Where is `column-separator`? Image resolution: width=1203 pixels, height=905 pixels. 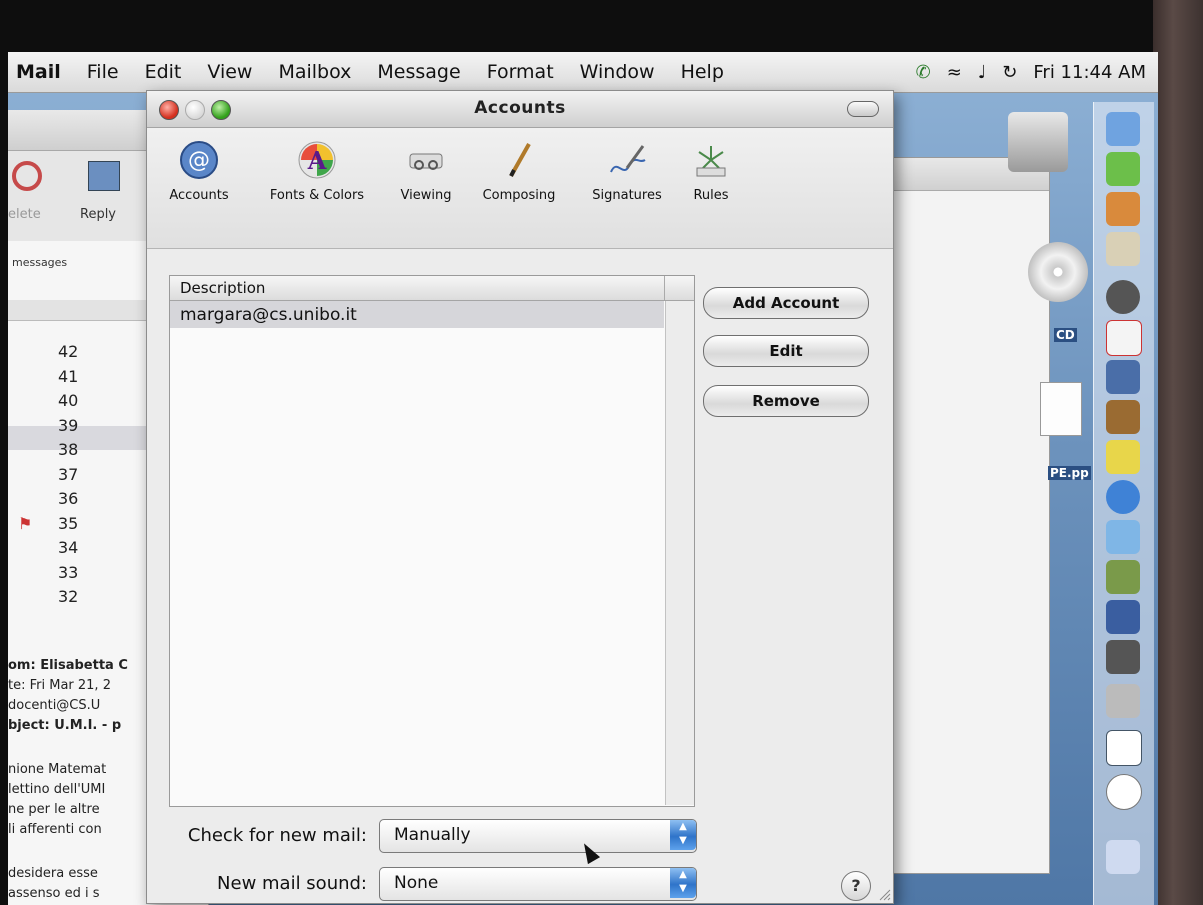 column-separator is located at coordinates (664, 288).